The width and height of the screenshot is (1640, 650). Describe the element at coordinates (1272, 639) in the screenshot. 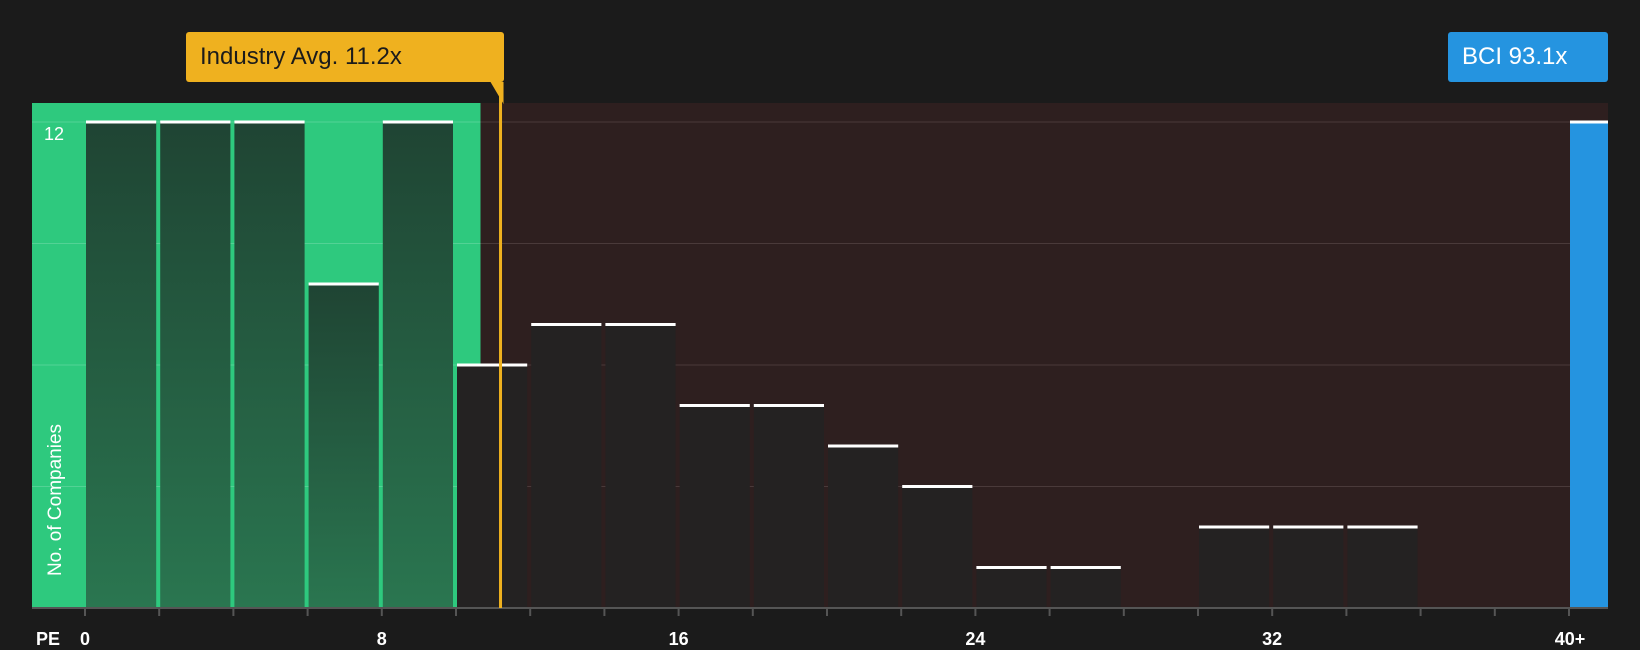

I see `x-tick-label: 32` at that location.